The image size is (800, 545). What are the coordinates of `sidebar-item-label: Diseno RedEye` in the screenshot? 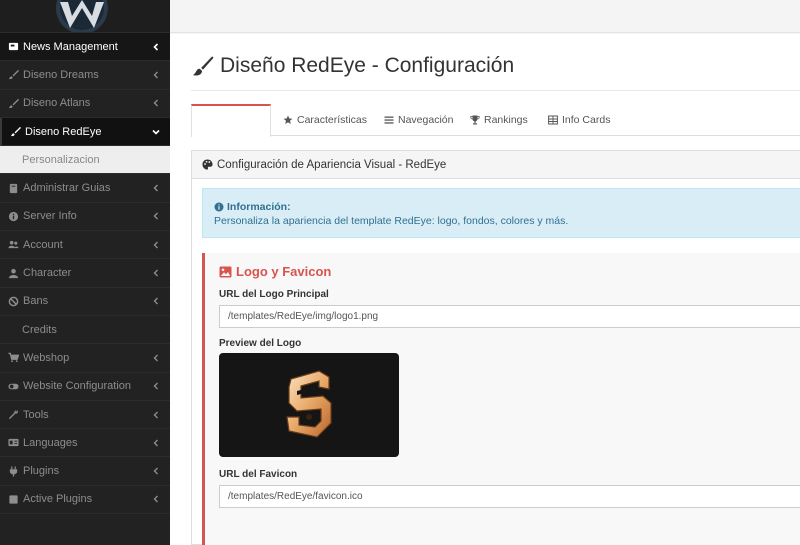 It's located at (63, 131).